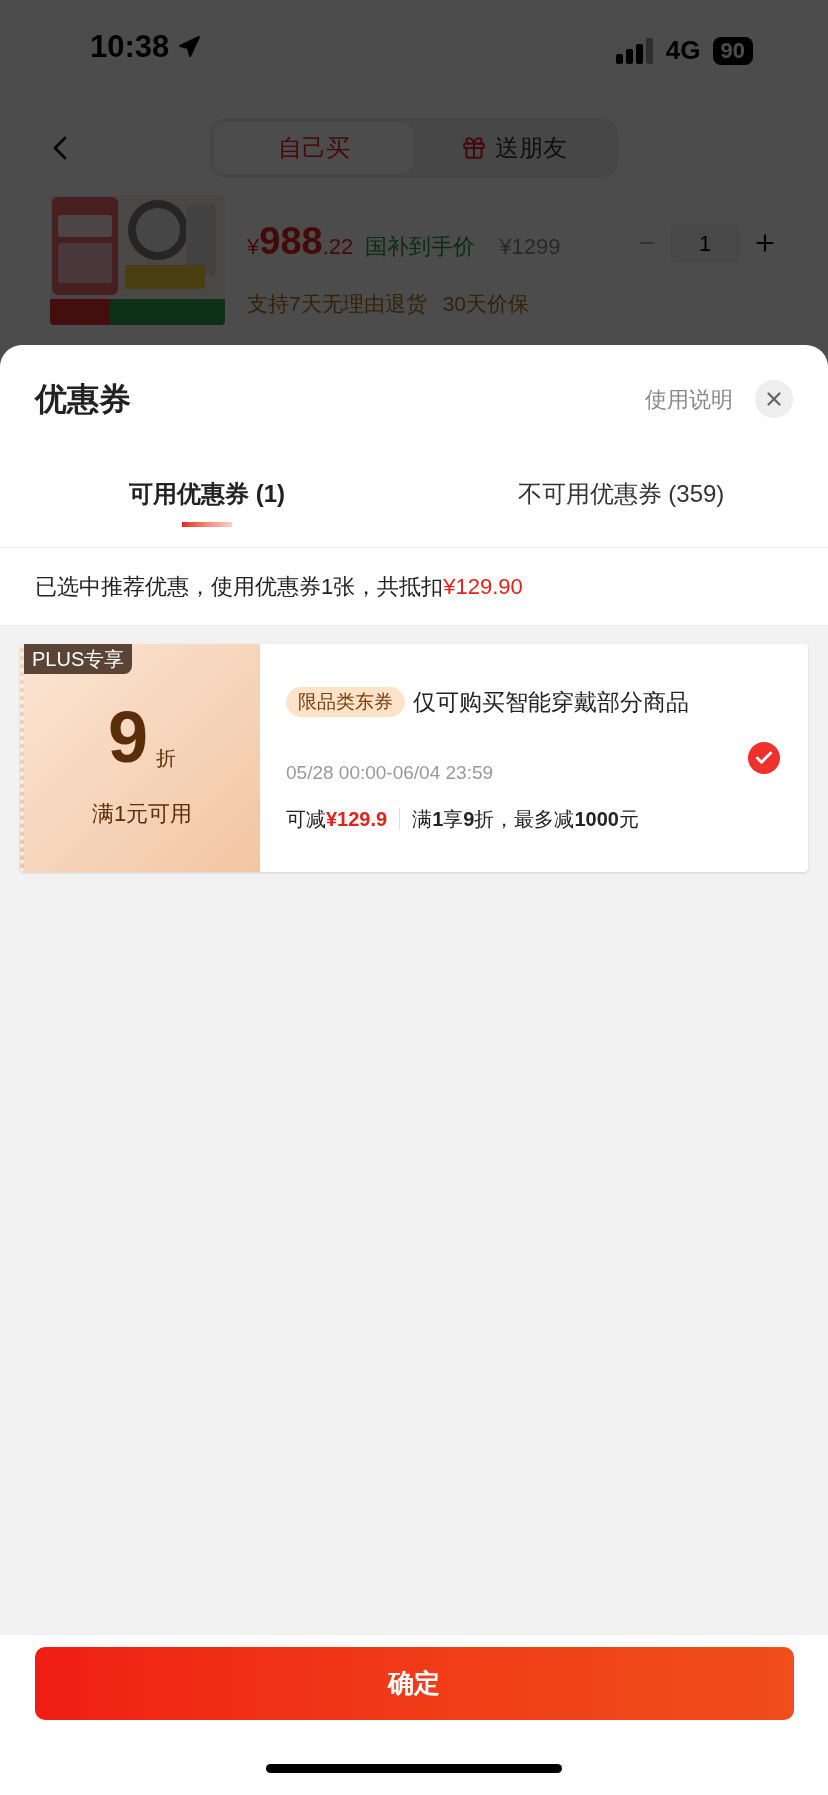  Describe the element at coordinates (683, 50) in the screenshot. I see `network-label: 4G` at that location.